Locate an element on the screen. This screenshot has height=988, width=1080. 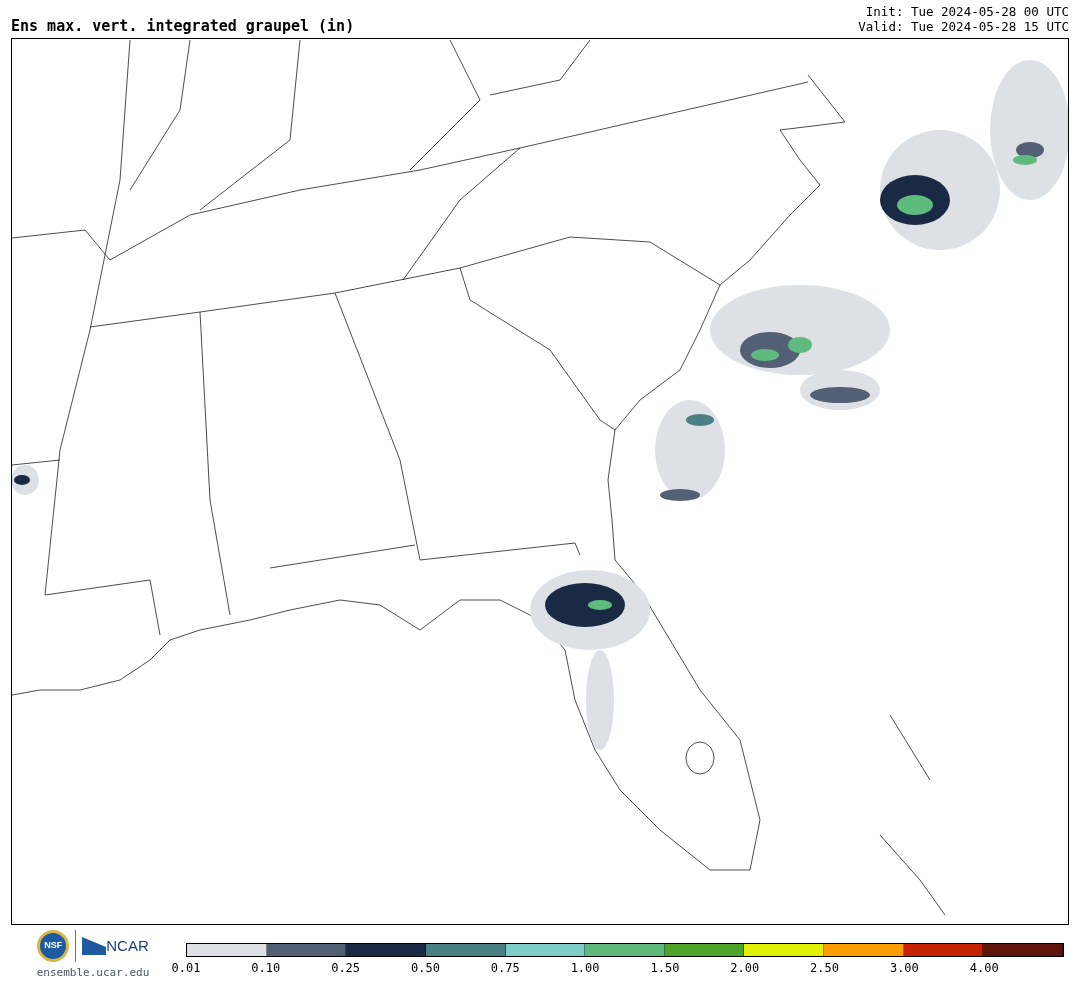
chart-title: Ens max. vert. integrated graupel (in) is located at coordinates (183, 26).